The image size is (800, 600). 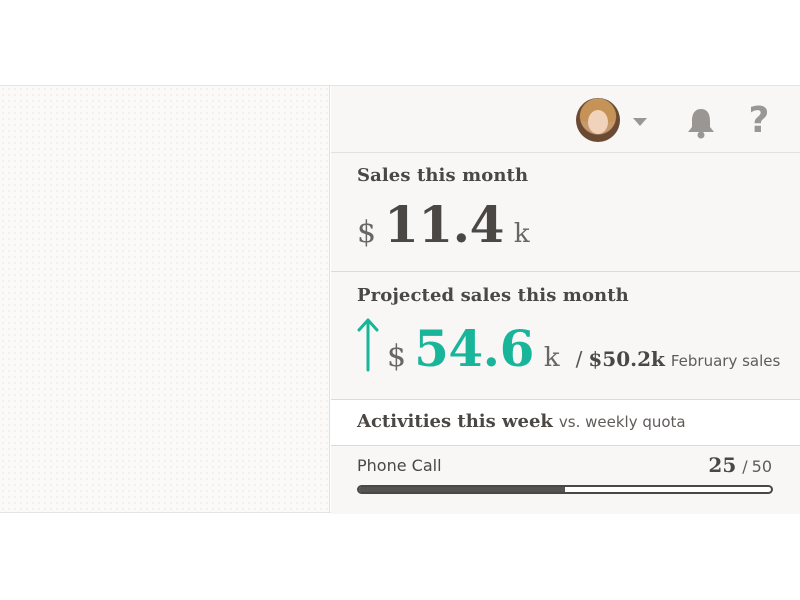 What do you see at coordinates (368, 345) in the screenshot?
I see `up-arrow-icon` at bounding box center [368, 345].